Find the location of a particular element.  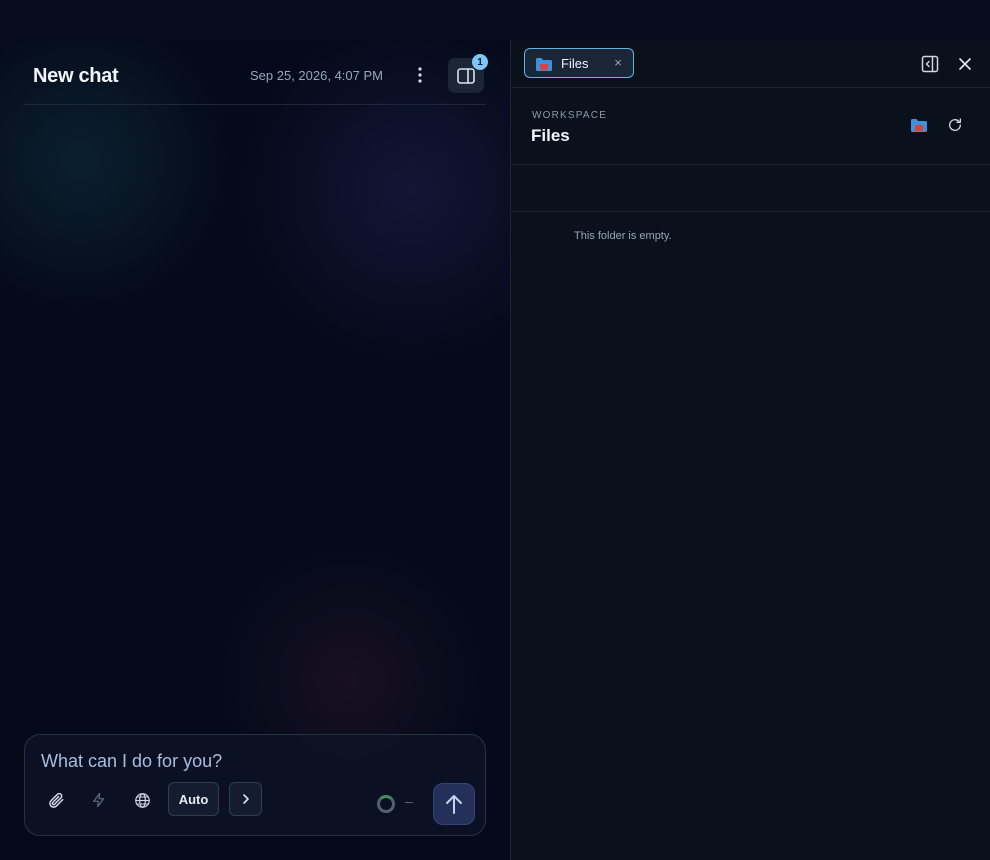

attach-button is located at coordinates (56, 800).